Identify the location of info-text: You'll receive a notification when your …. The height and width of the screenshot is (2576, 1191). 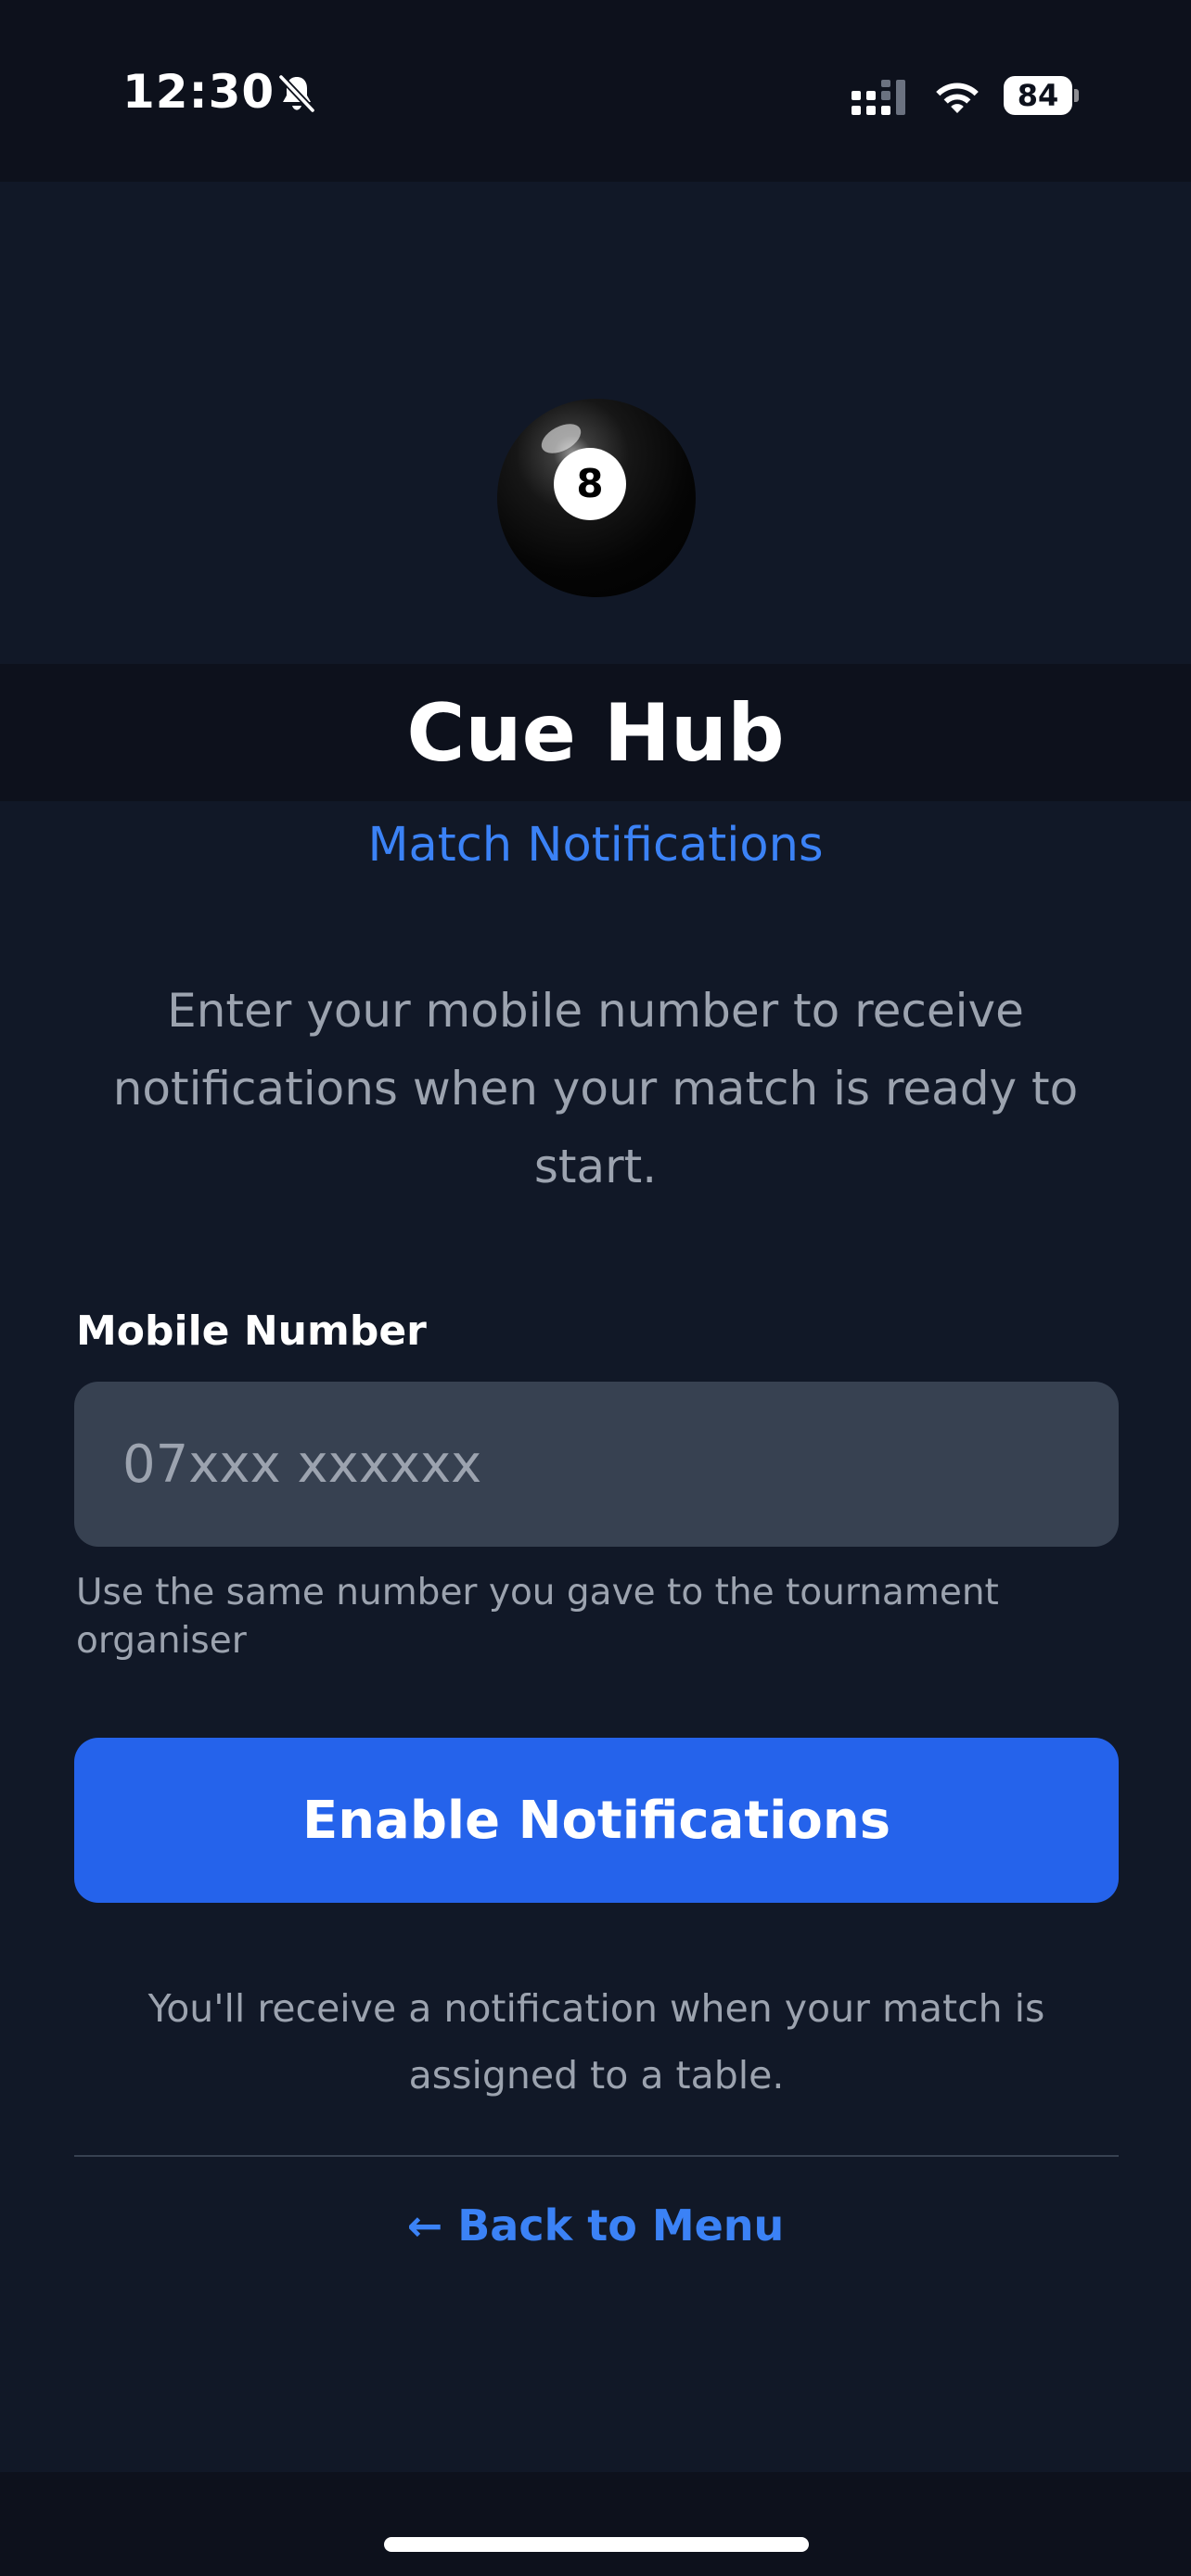
(596, 2042).